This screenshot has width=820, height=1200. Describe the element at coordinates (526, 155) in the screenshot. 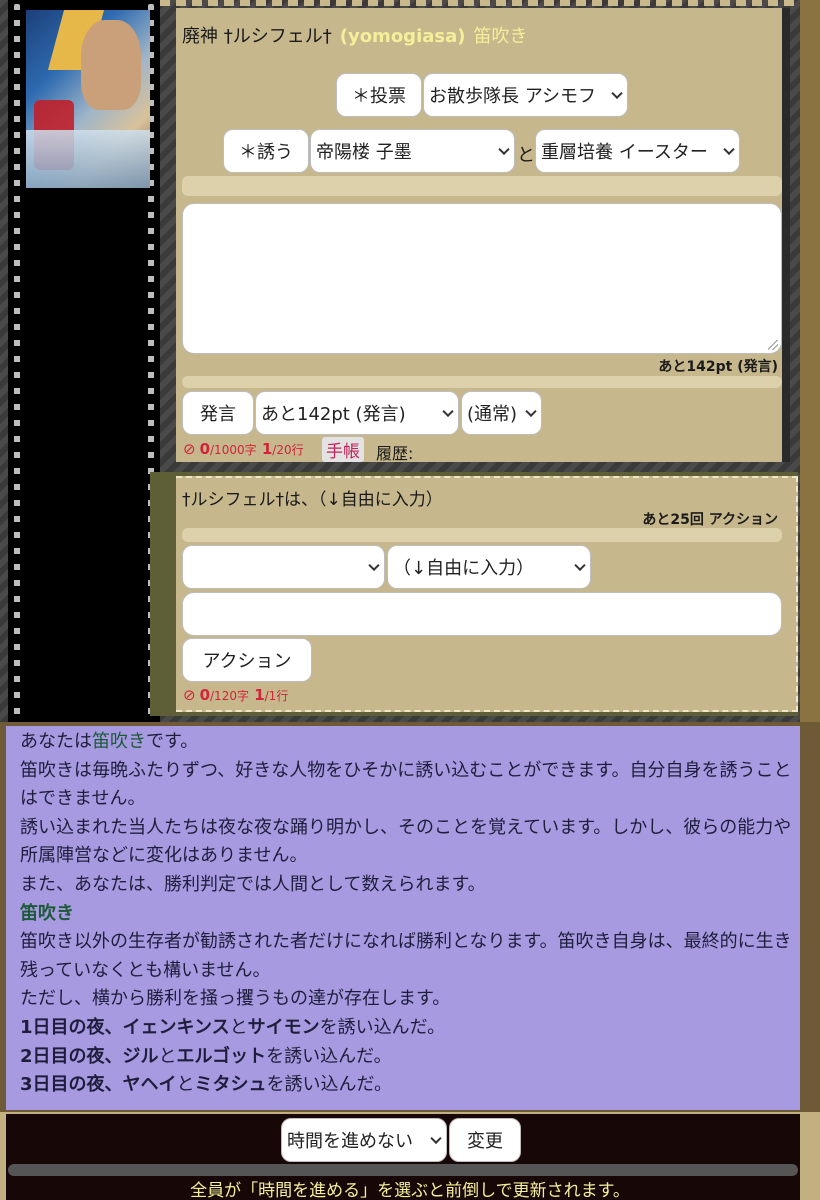

I see `and-label: と` at that location.